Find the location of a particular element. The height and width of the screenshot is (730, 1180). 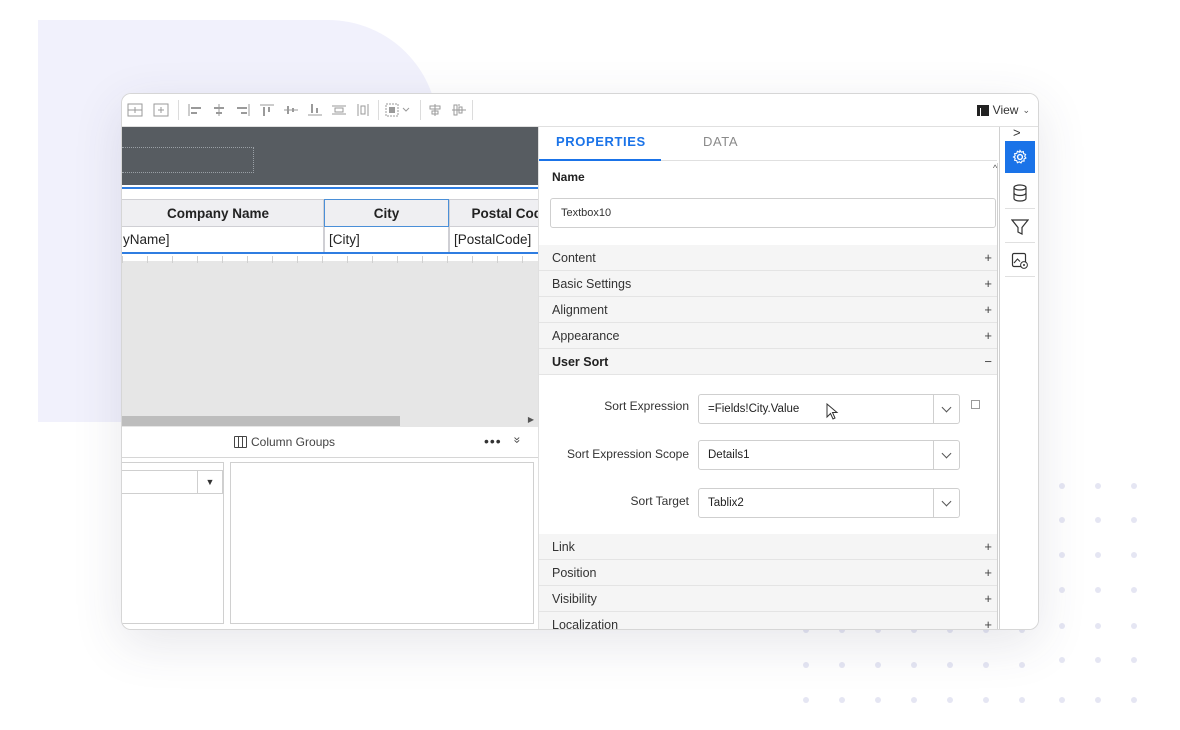

align-middle-icon is located at coordinates (291, 110).